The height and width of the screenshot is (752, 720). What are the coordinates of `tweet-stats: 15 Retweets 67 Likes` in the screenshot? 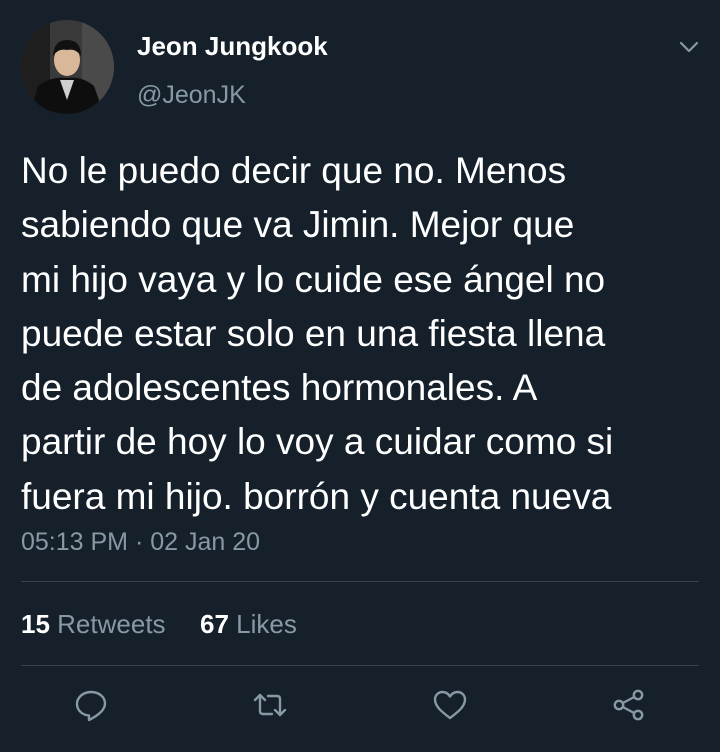 It's located at (159, 624).